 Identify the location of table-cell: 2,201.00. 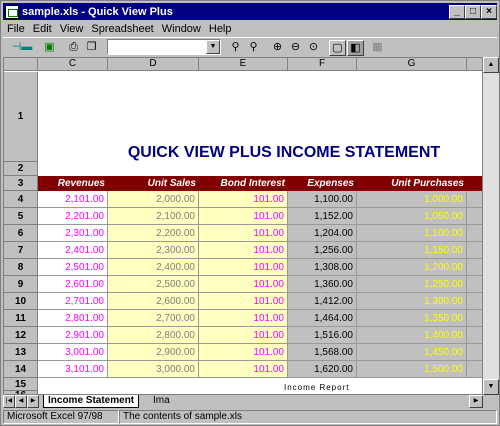
(73, 216).